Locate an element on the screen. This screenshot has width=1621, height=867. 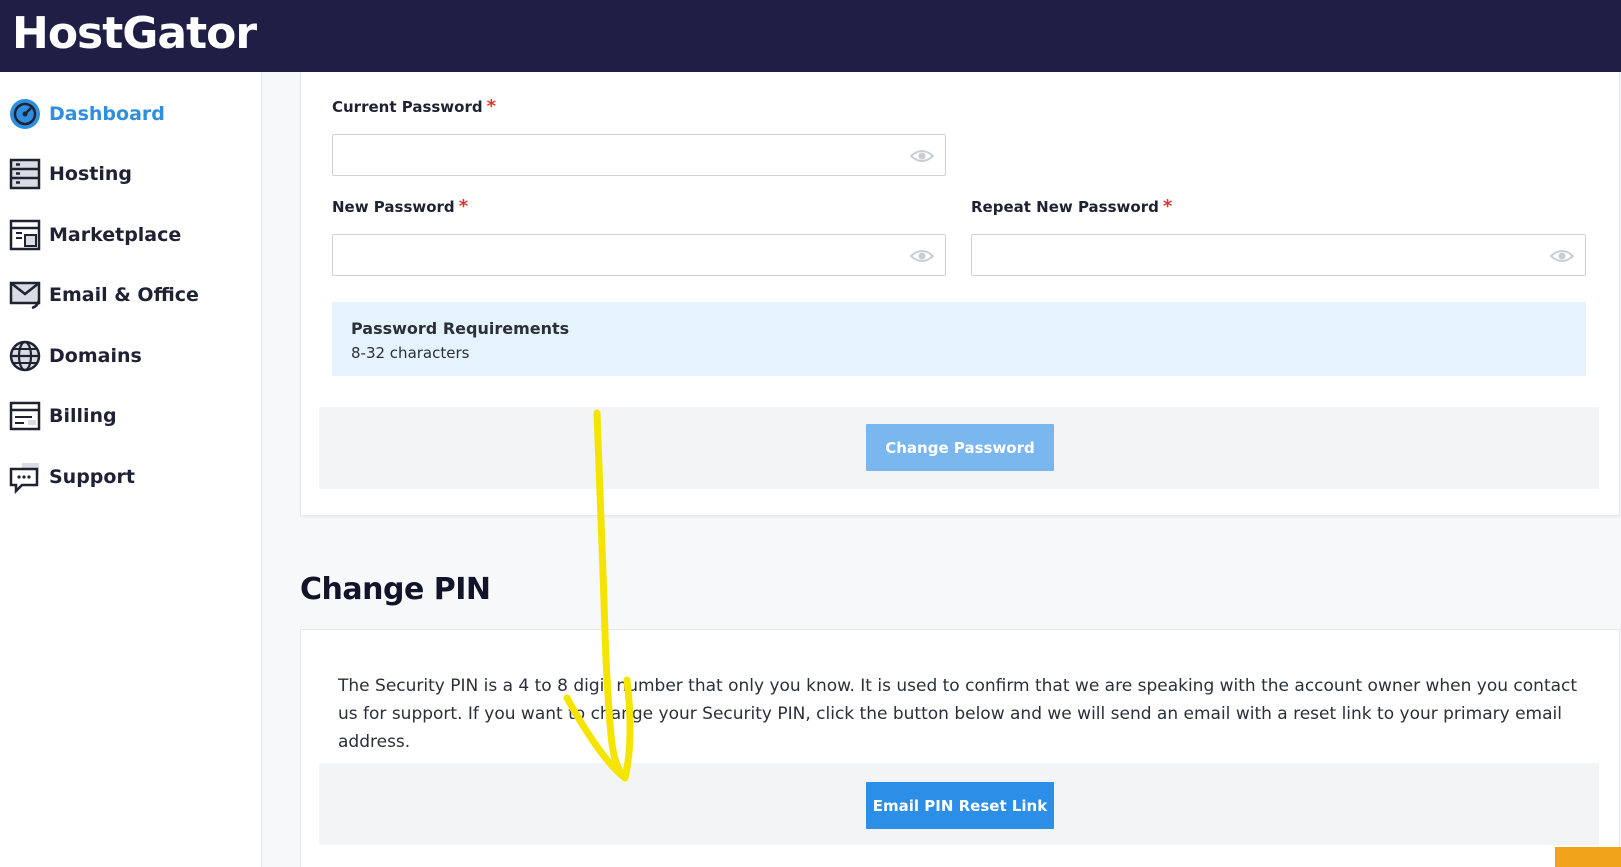
email-envelope-icon is located at coordinates (25, 295).